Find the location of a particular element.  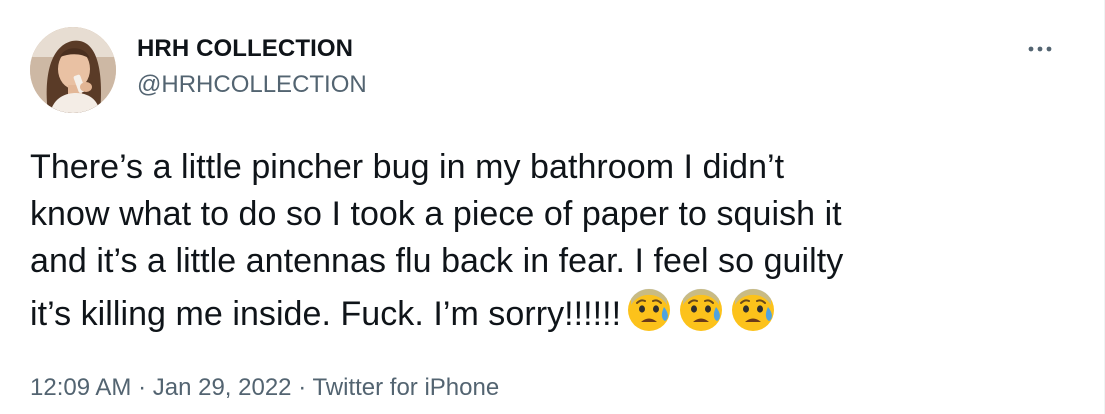

more-horizontal-icon is located at coordinates (1040, 49).